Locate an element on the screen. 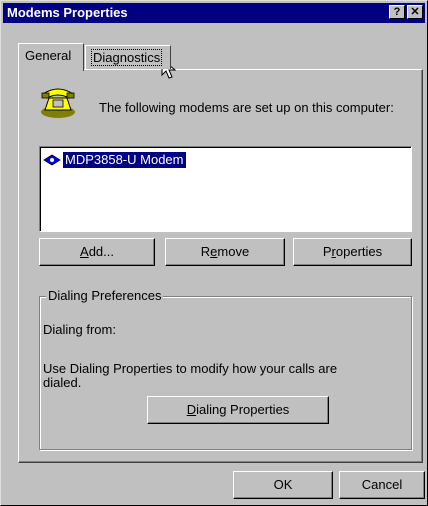  ok-button: OK is located at coordinates (283, 485).